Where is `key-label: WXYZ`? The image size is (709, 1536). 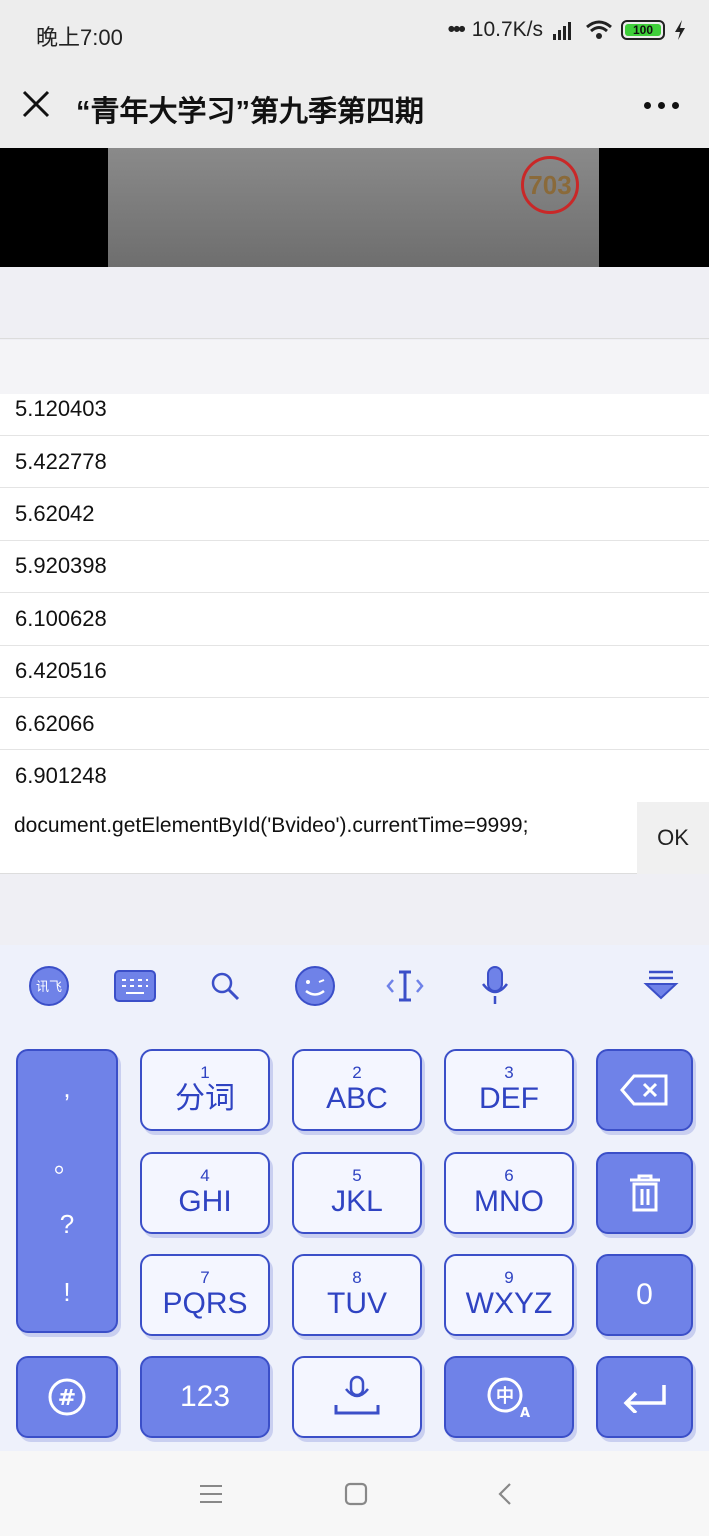 key-label: WXYZ is located at coordinates (509, 1303).